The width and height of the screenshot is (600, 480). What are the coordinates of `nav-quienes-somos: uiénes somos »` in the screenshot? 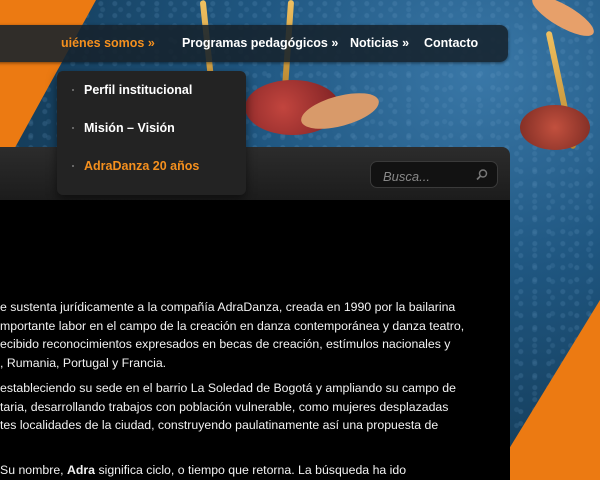 It's located at (108, 43).